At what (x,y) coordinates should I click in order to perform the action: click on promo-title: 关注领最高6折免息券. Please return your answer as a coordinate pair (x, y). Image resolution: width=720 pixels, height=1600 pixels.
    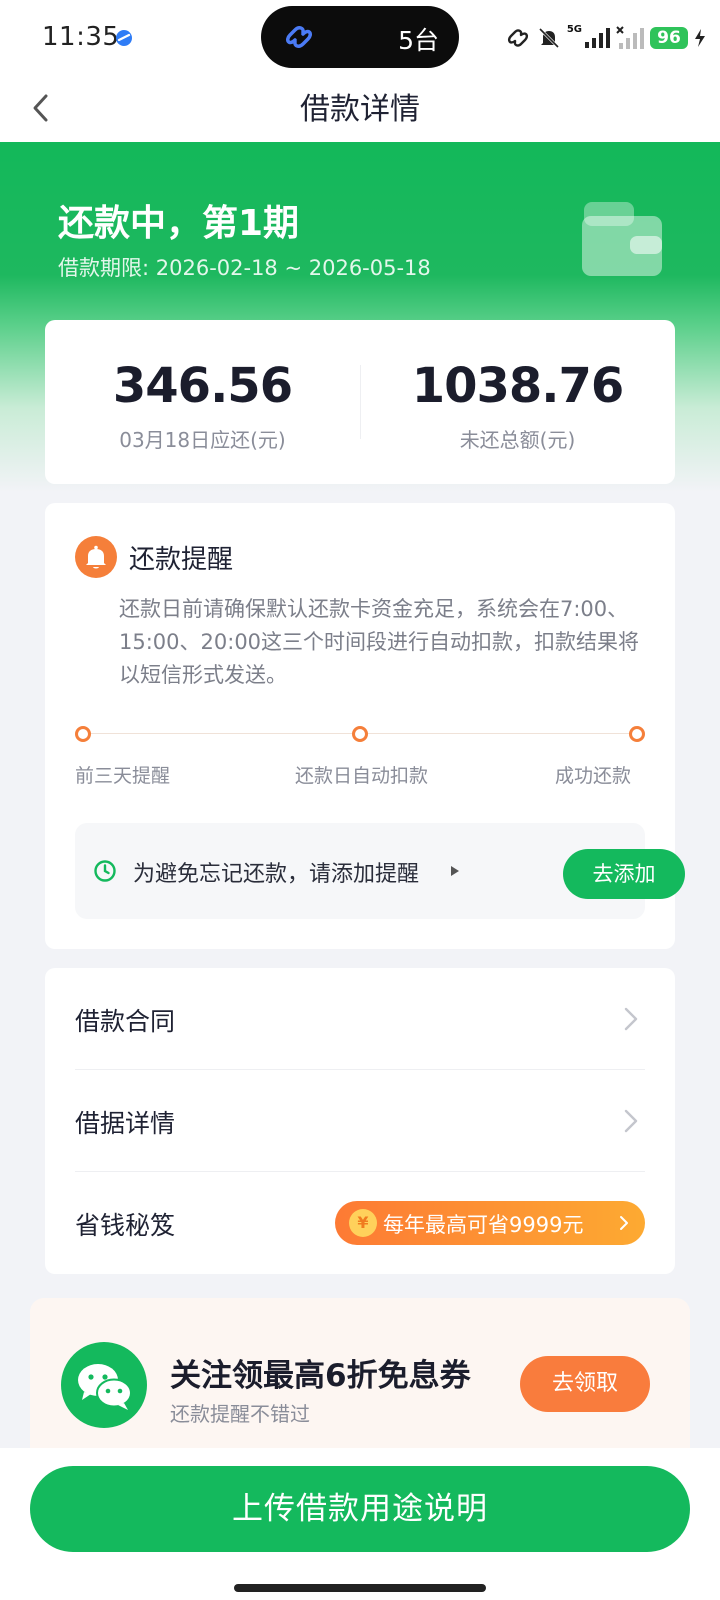
    Looking at the image, I should click on (320, 1376).